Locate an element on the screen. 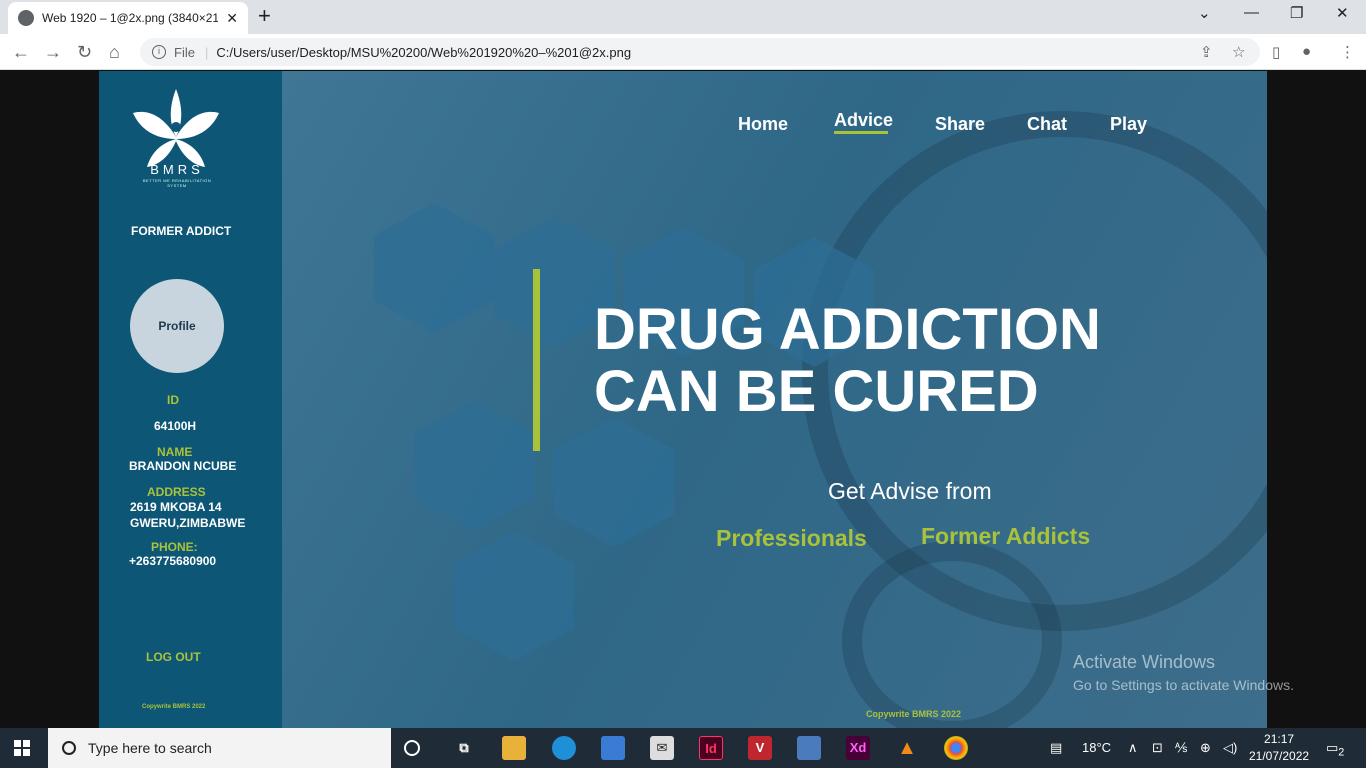  sidebar-copyright: Copywrite BMRS 2022 is located at coordinates (174, 707).